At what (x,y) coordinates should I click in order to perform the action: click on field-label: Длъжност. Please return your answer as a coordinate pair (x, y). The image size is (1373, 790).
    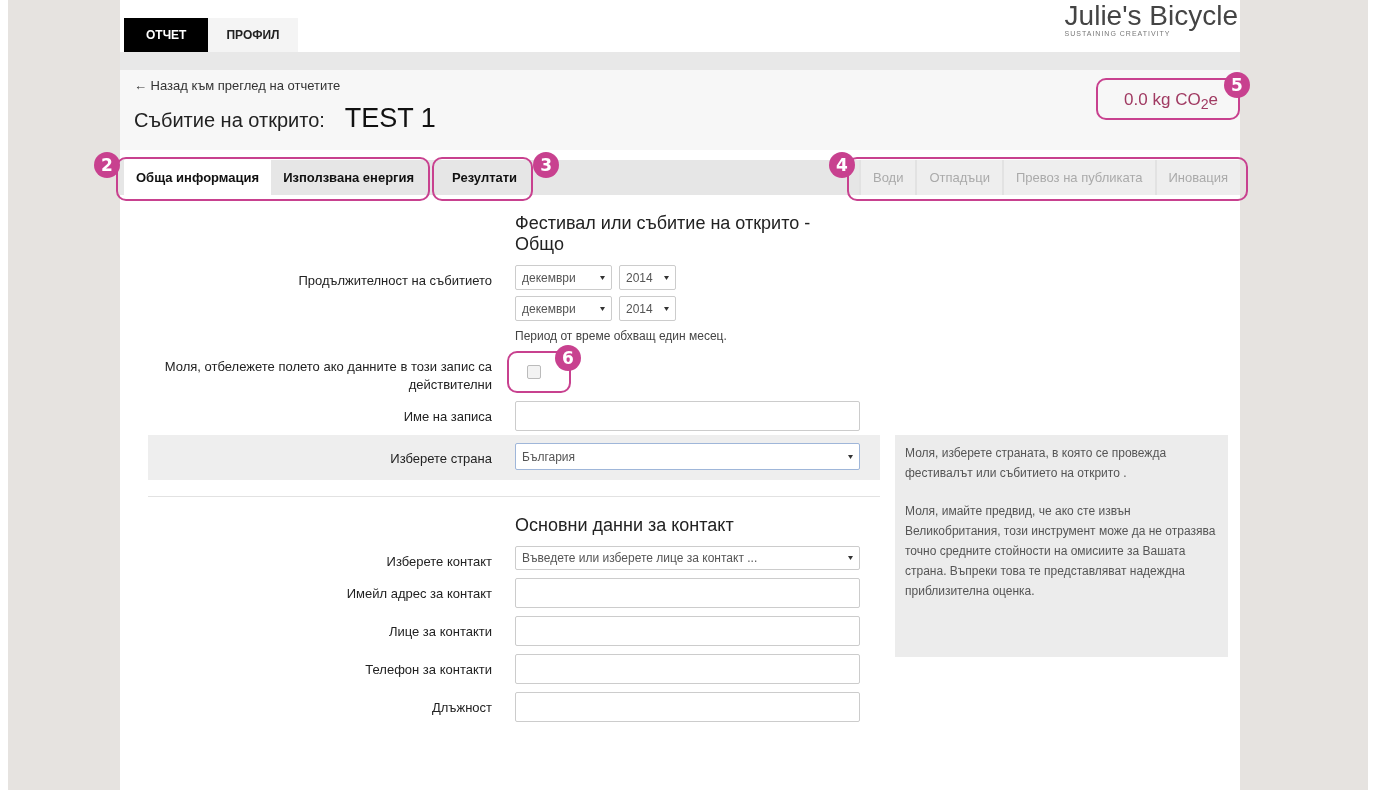
    Looking at the image, I should click on (461, 707).